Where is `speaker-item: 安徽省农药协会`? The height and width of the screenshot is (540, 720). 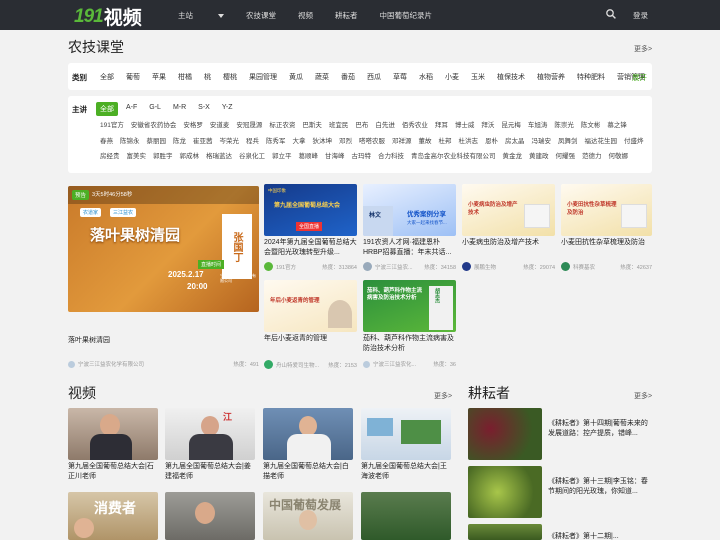
speaker-item: 安徽省农药协会 is located at coordinates (154, 126).